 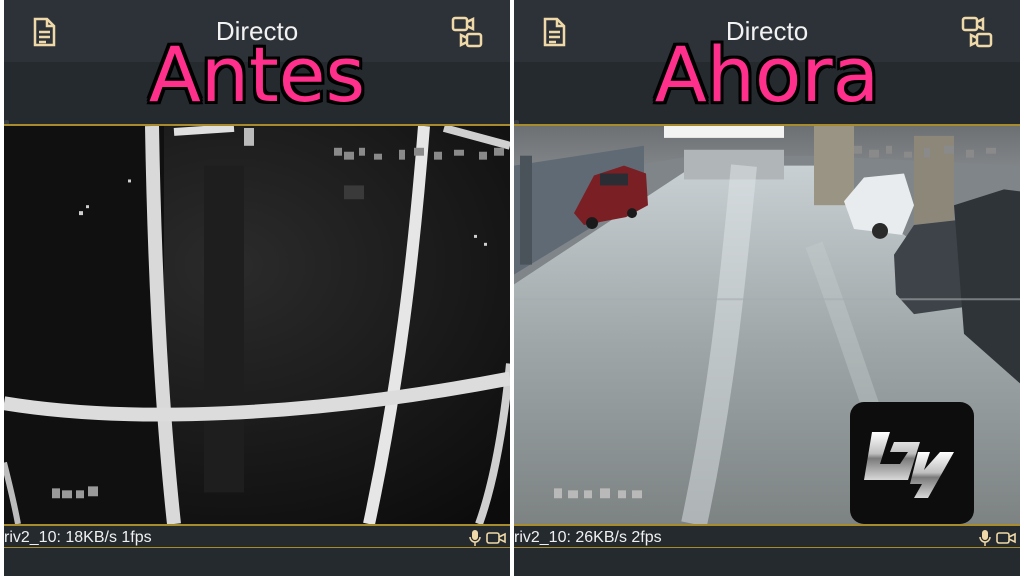 I want to click on stream-stats: riv2_10: 18KB/s 1fps, so click(x=78, y=537).